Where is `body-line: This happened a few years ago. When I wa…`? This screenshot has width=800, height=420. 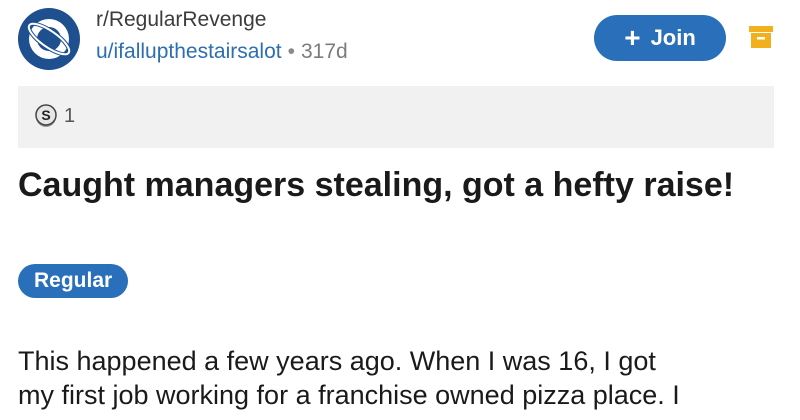
body-line: This happened a few years ago. When I wa… is located at coordinates (337, 361).